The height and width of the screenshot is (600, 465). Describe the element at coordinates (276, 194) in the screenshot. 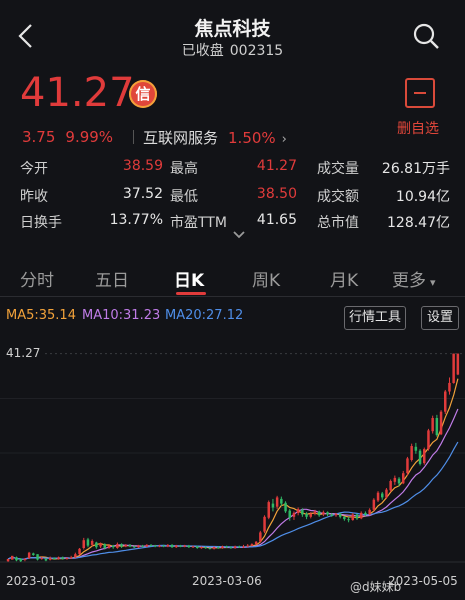

I see `low-value: 38.50` at that location.